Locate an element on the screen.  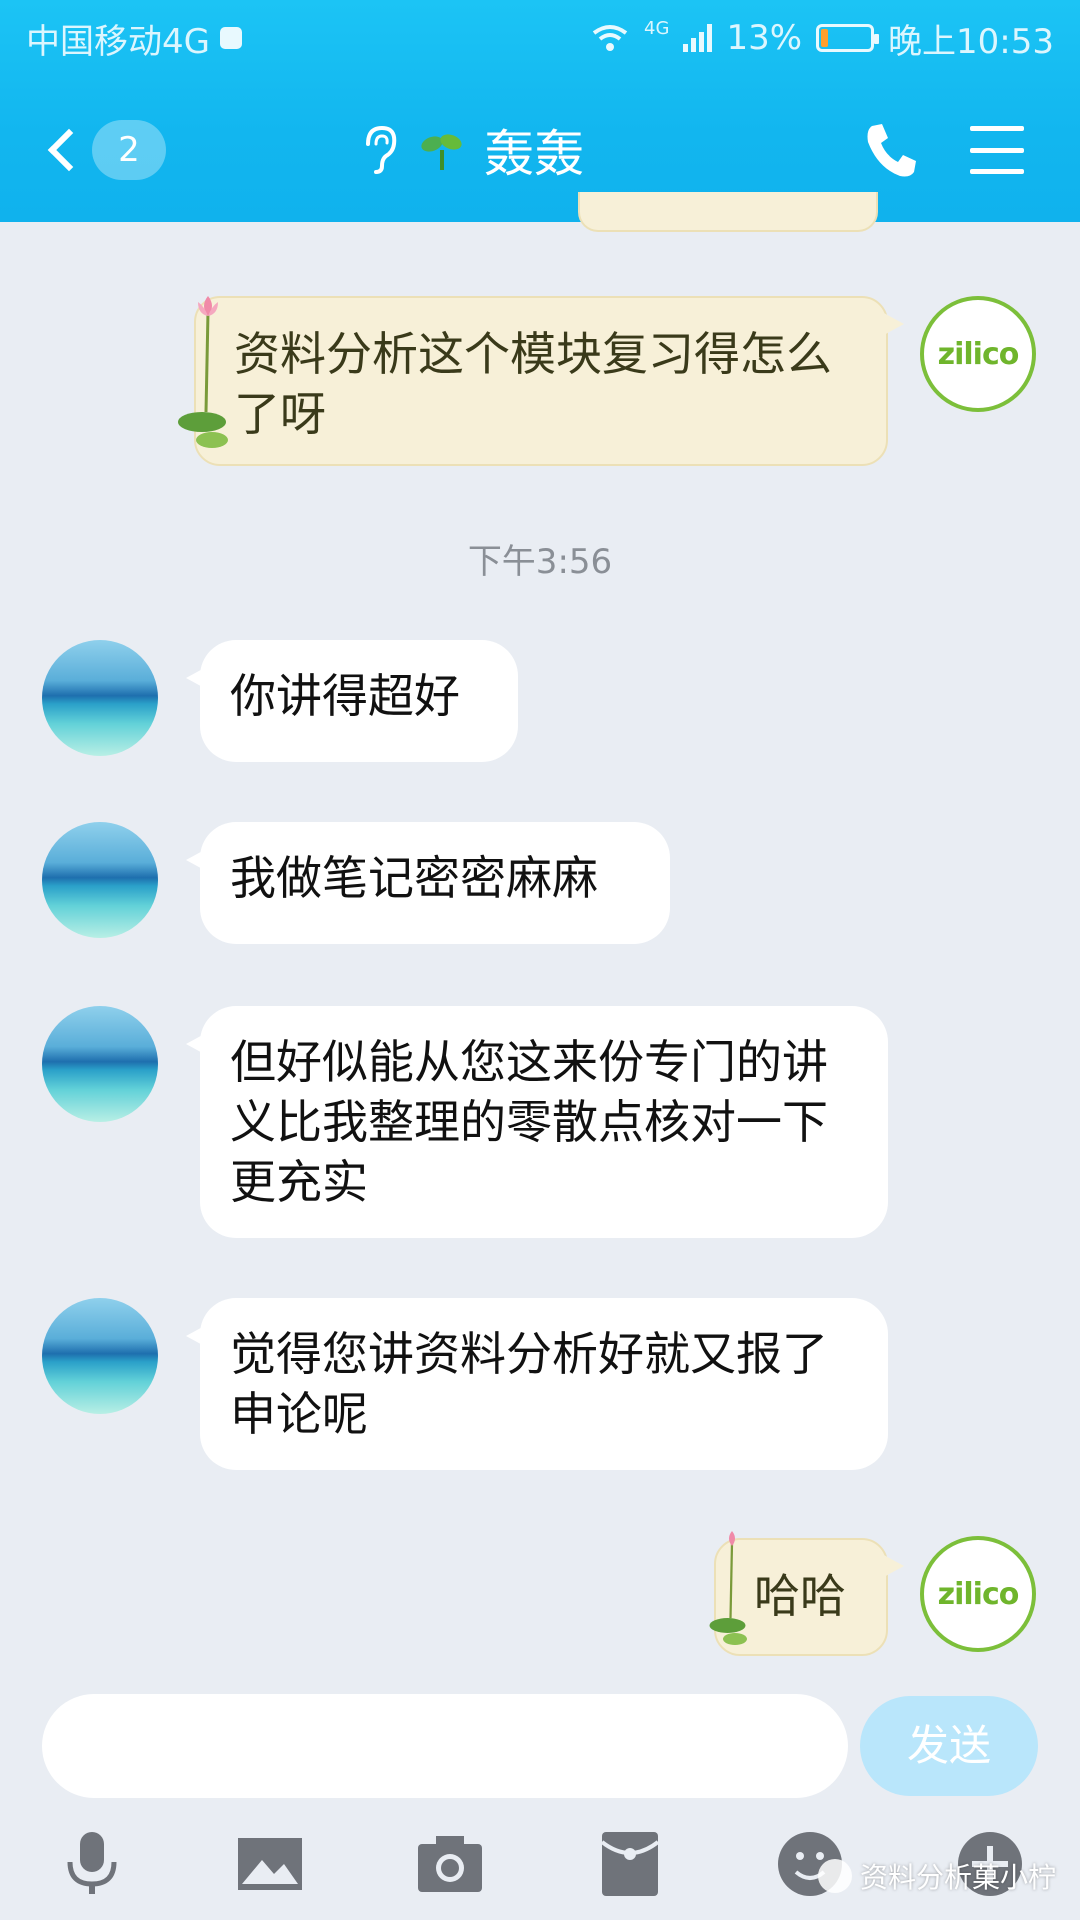
message-bubble-incoming: 你讲得超好 is located at coordinates (352, 701).